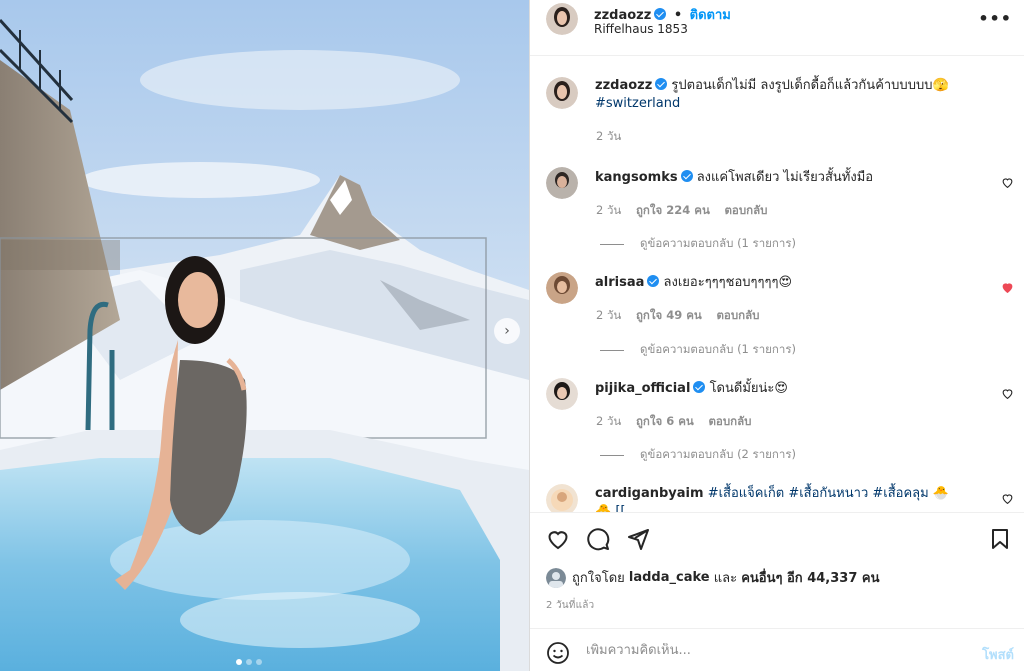 The width and height of the screenshot is (1024, 671). Describe the element at coordinates (608, 136) in the screenshot. I see `caption-time: 2 วัน` at that location.